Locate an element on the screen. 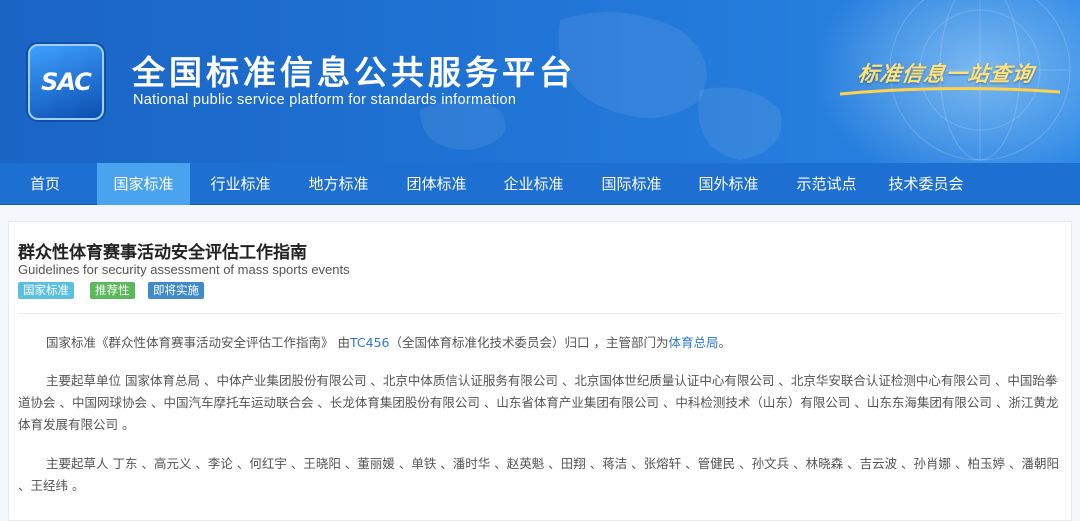  nav-item-enterprise-standards: 企业标准 is located at coordinates (533, 184).